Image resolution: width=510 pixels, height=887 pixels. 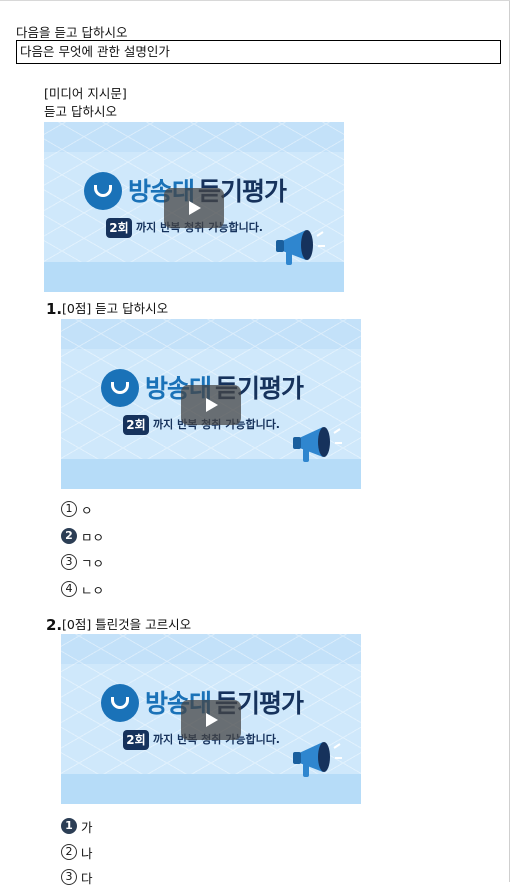 I want to click on answer-option: 3 ㄱㅇ, so click(x=82, y=562).